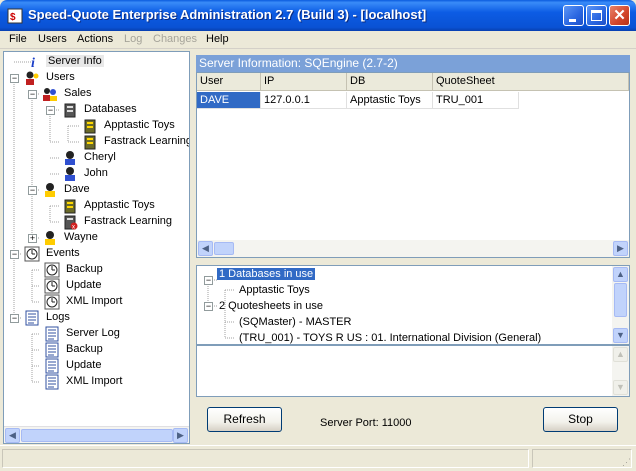  I want to click on app-icon: $, so click(15, 16).